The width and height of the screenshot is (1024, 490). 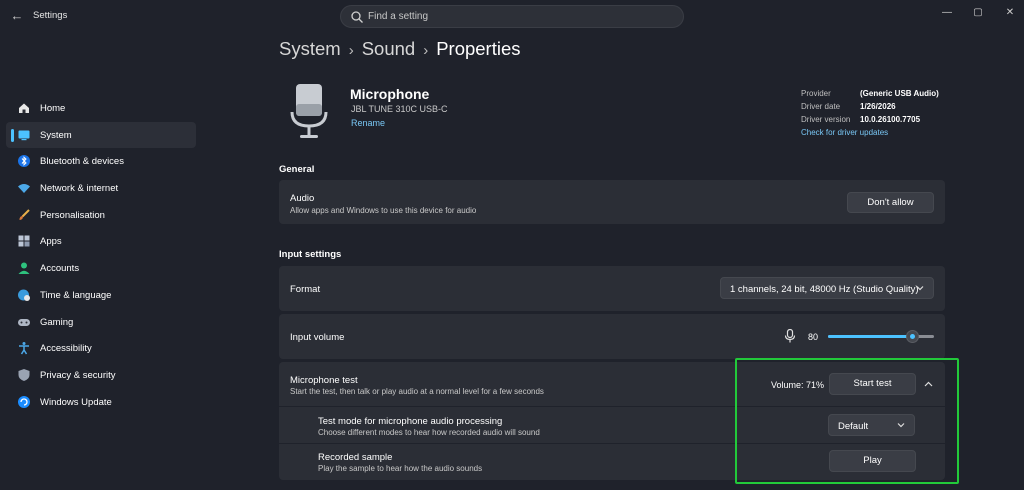 I want to click on sidebar-item-apps: Apps, so click(x=101, y=241).